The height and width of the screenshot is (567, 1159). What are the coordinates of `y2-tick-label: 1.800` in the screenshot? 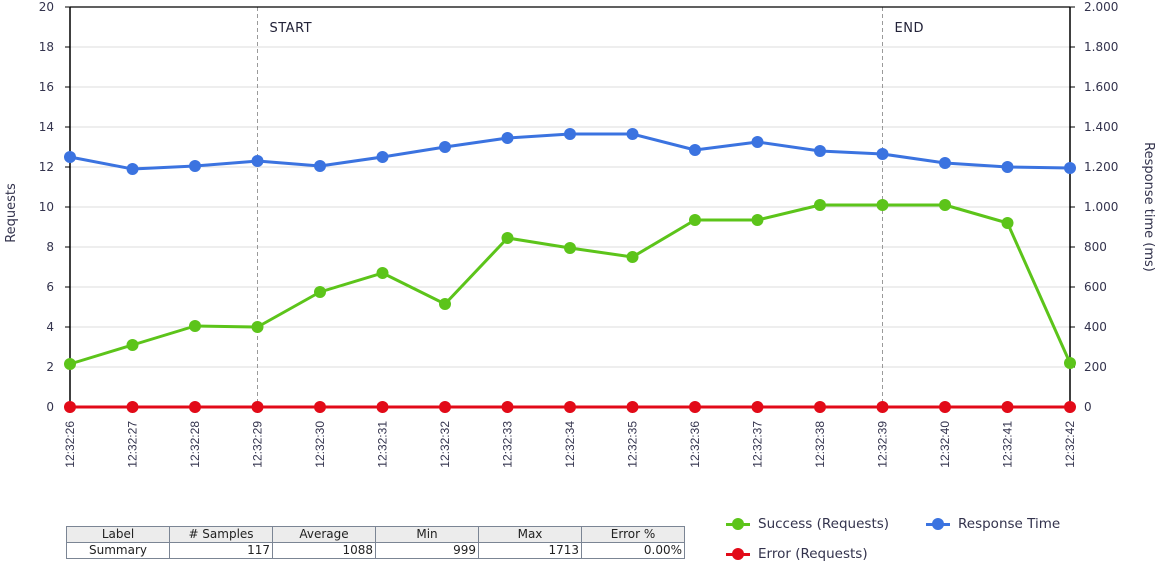 It's located at (1101, 47).